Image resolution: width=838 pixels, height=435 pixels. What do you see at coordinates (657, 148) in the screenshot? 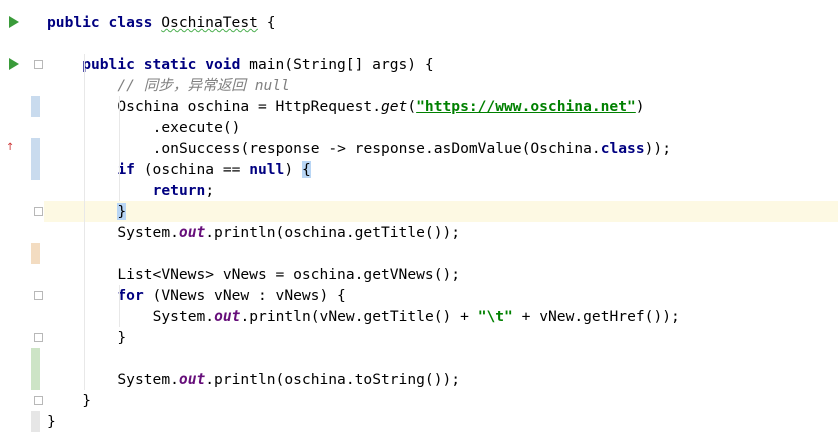
I see `code-token: ));` at bounding box center [657, 148].